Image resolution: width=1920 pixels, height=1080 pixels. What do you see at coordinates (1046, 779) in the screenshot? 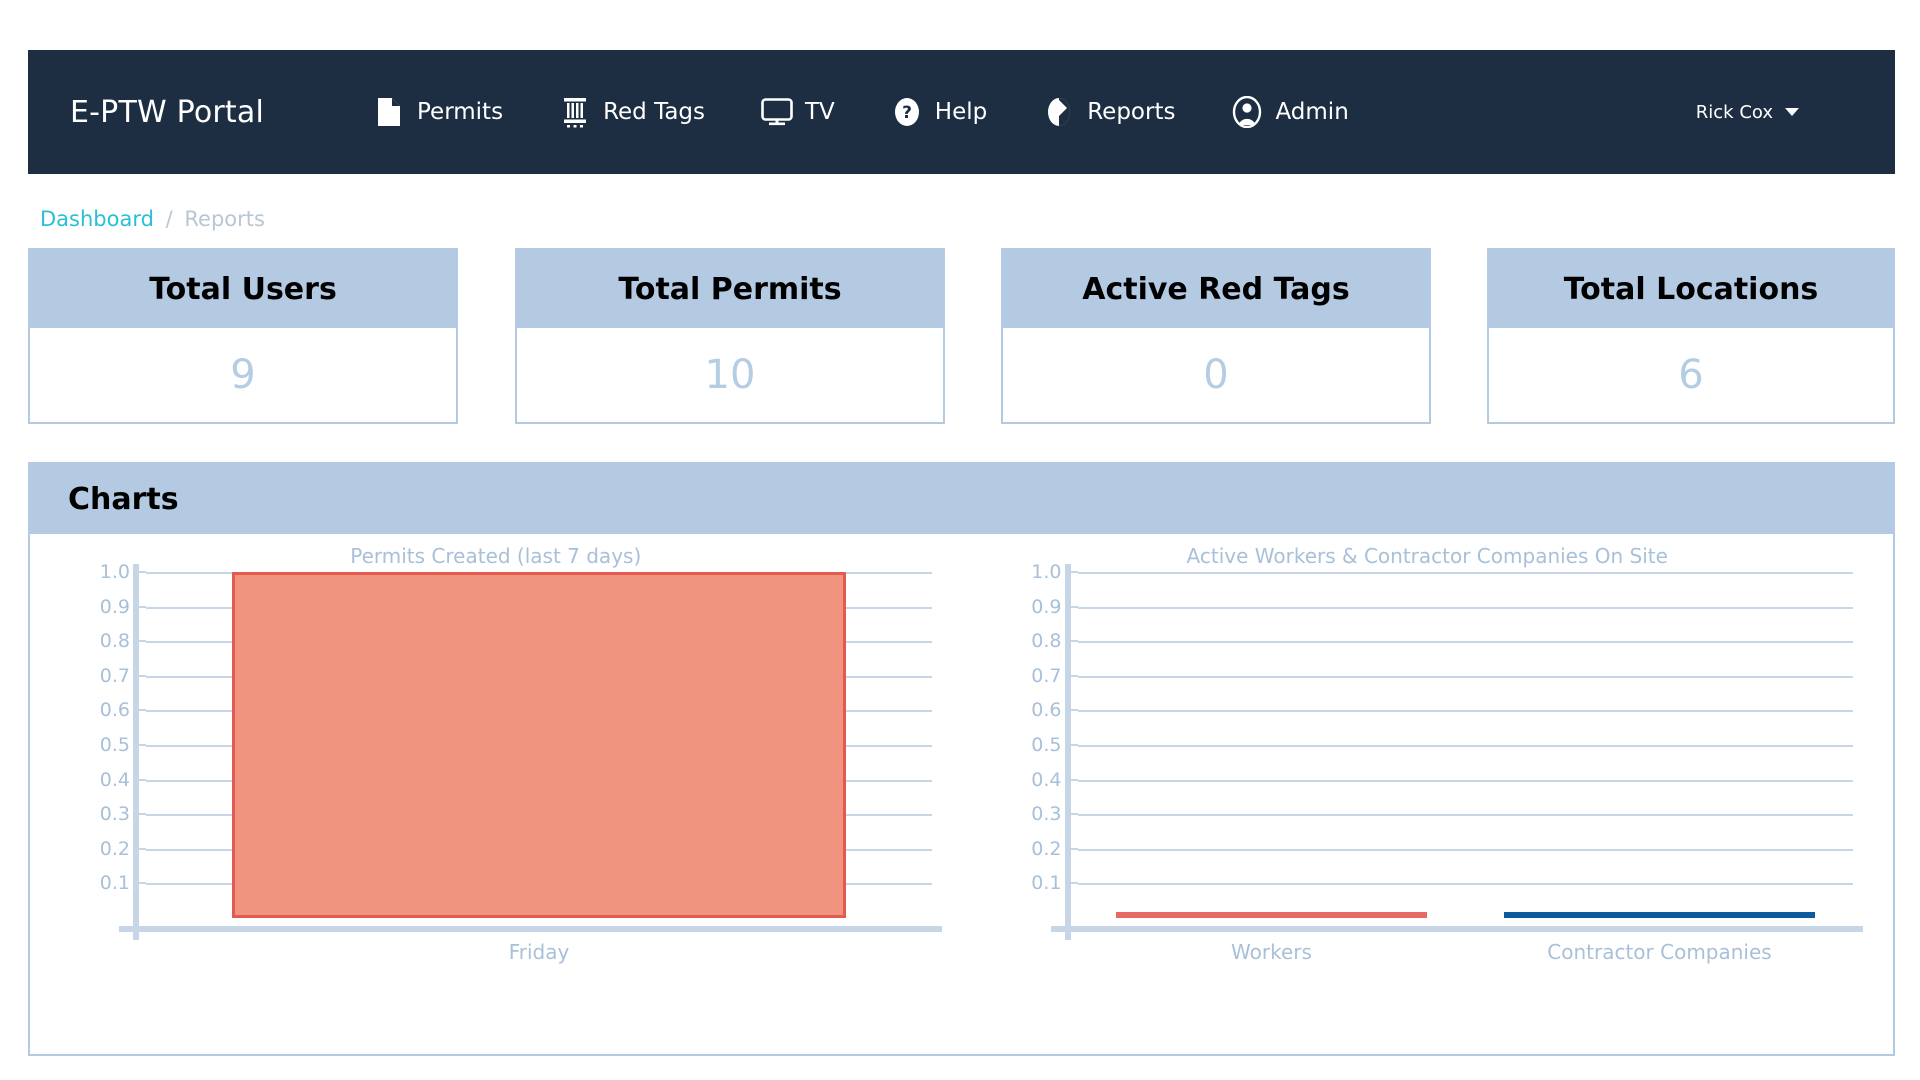
I see `y-tick-label: 0.4` at bounding box center [1046, 779].